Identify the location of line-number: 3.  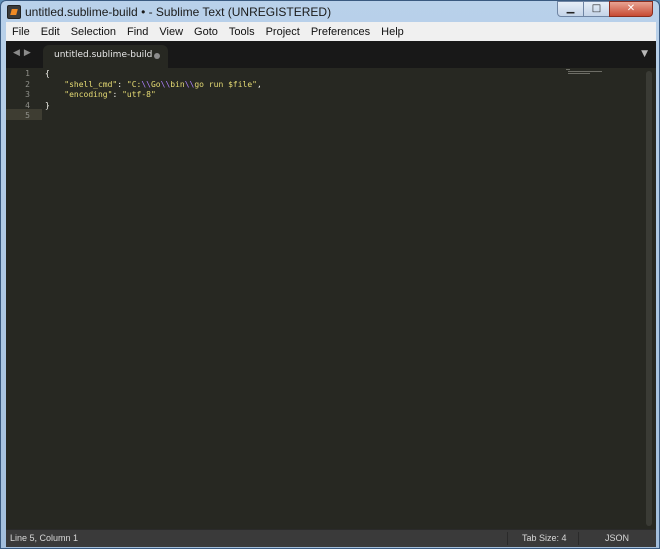
(27, 94).